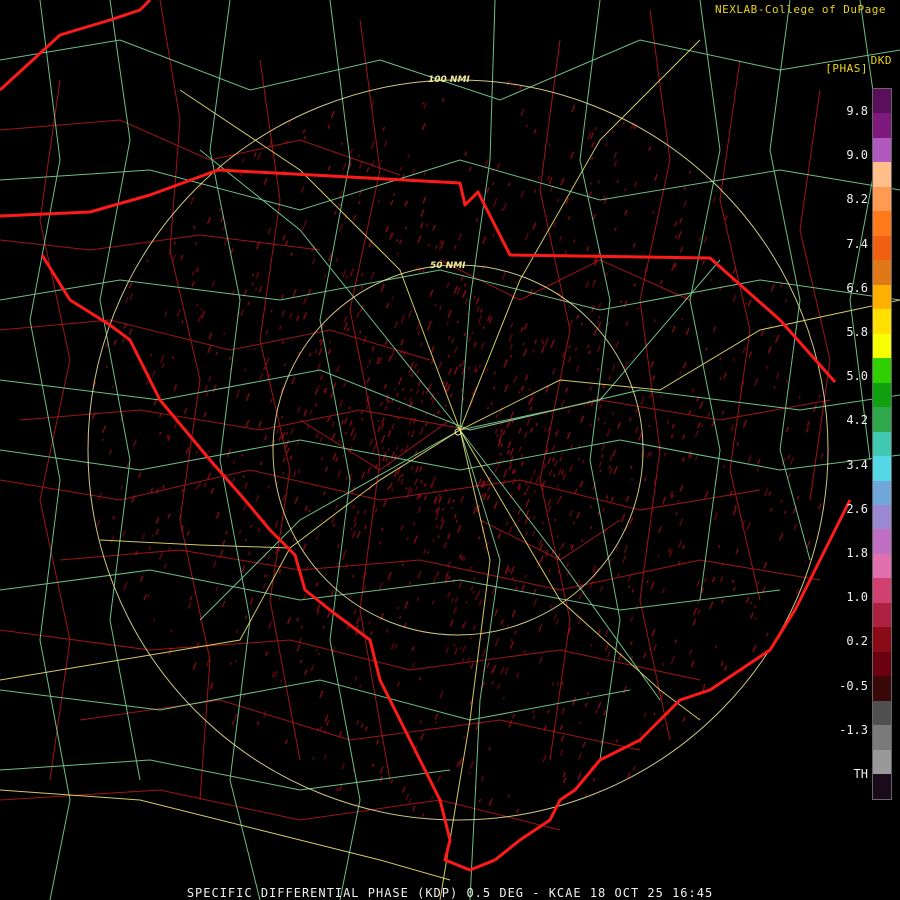 The image size is (900, 900). What do you see at coordinates (448, 266) in the screenshot?
I see `ring-50-nmi-label: 50 NMI` at bounding box center [448, 266].